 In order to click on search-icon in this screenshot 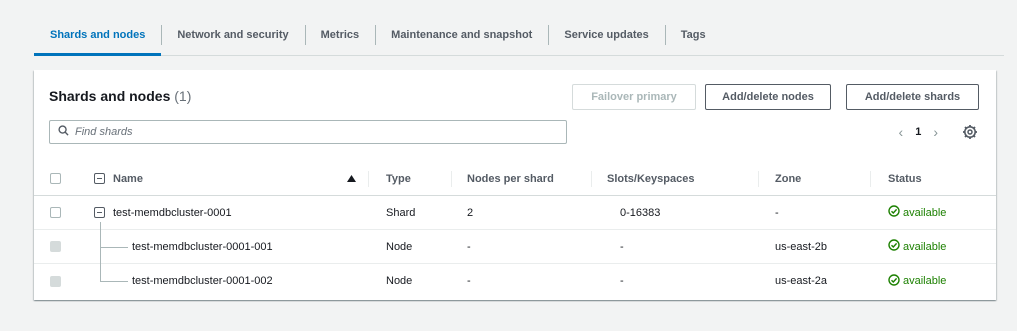, I will do `click(63, 132)`.